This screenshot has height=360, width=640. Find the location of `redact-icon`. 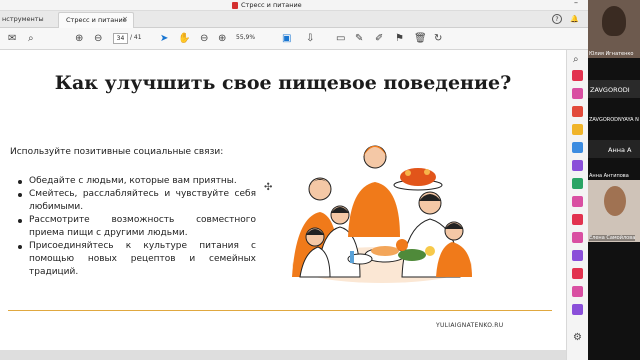

redact-icon is located at coordinates (577, 273).